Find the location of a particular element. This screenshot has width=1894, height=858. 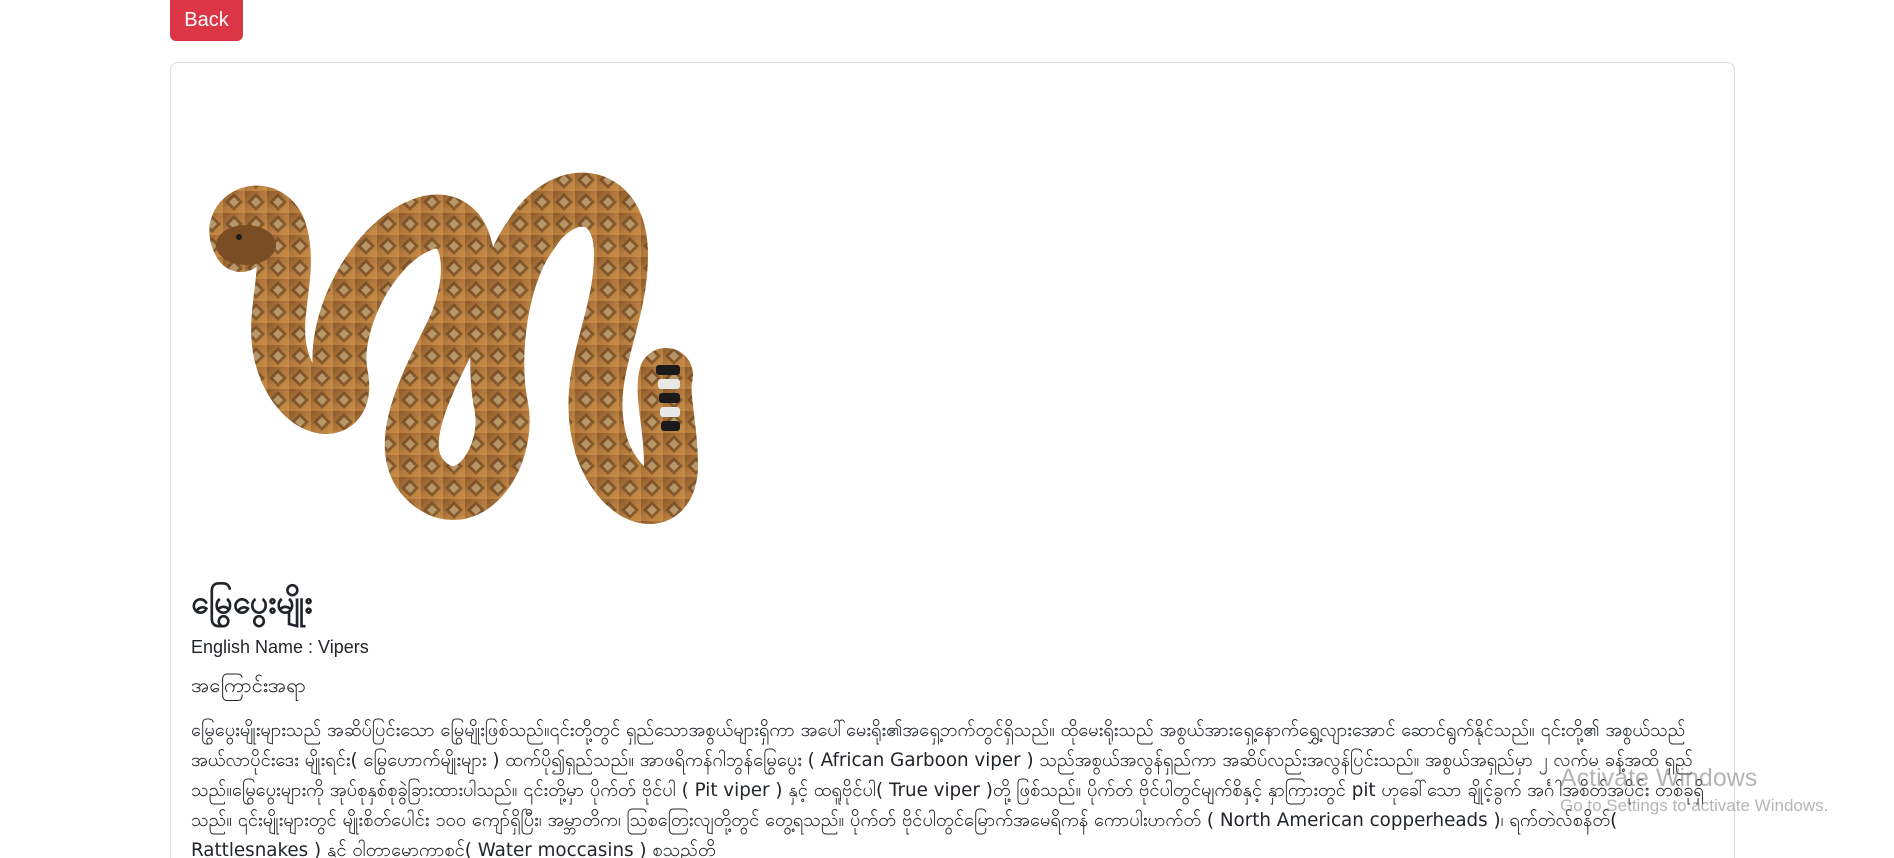

section-label: အကြောင်းအရာ is located at coordinates (248, 685).